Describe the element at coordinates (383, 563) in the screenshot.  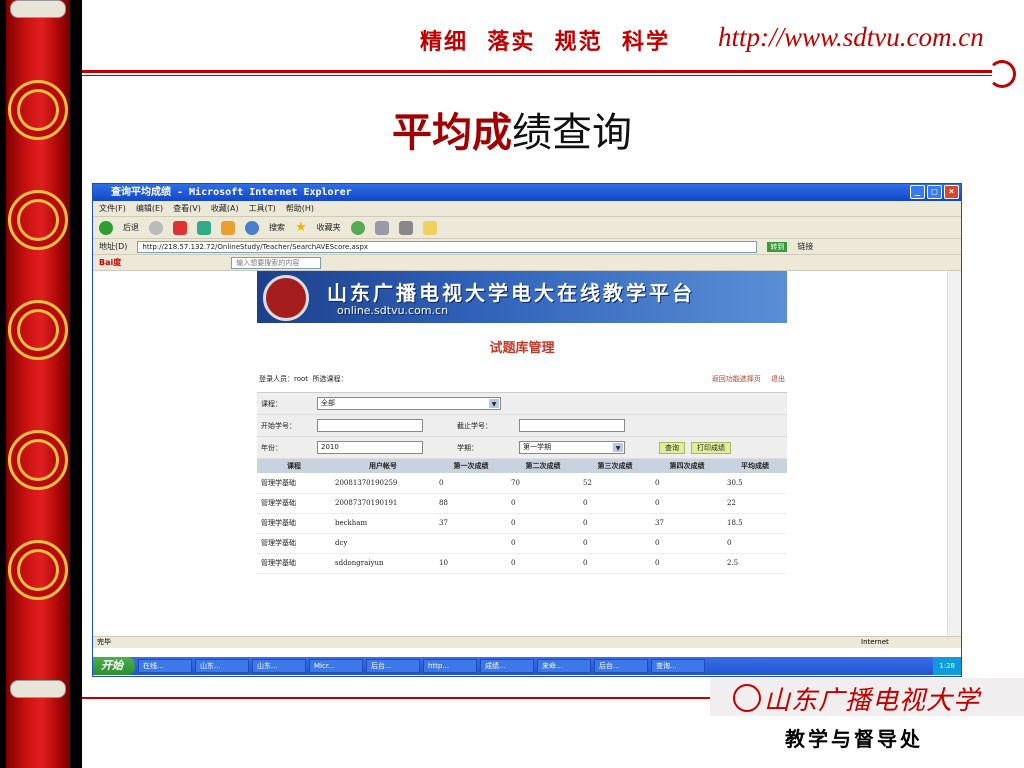
I see `cell-account: sddongraiyun` at that location.